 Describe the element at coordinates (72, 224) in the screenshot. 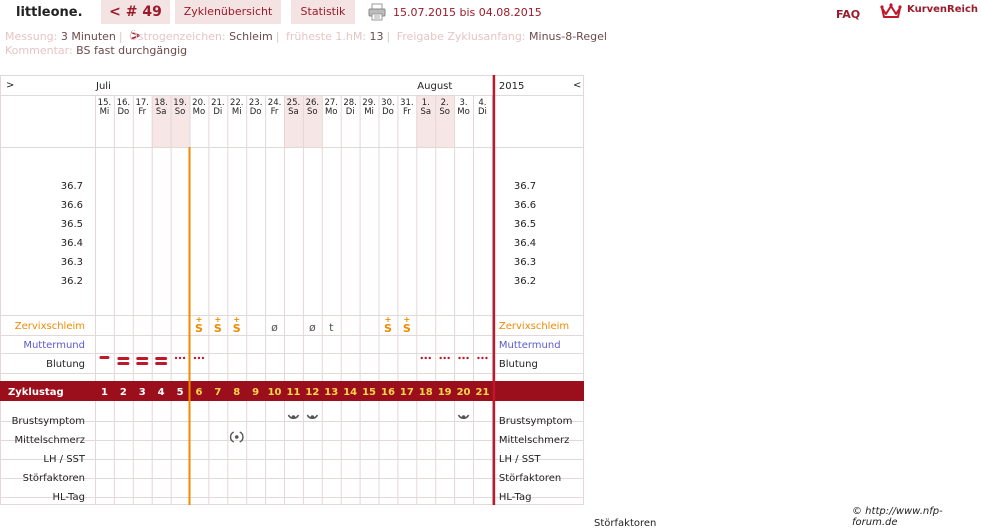

I see `temp-tick-left: 36.5` at that location.